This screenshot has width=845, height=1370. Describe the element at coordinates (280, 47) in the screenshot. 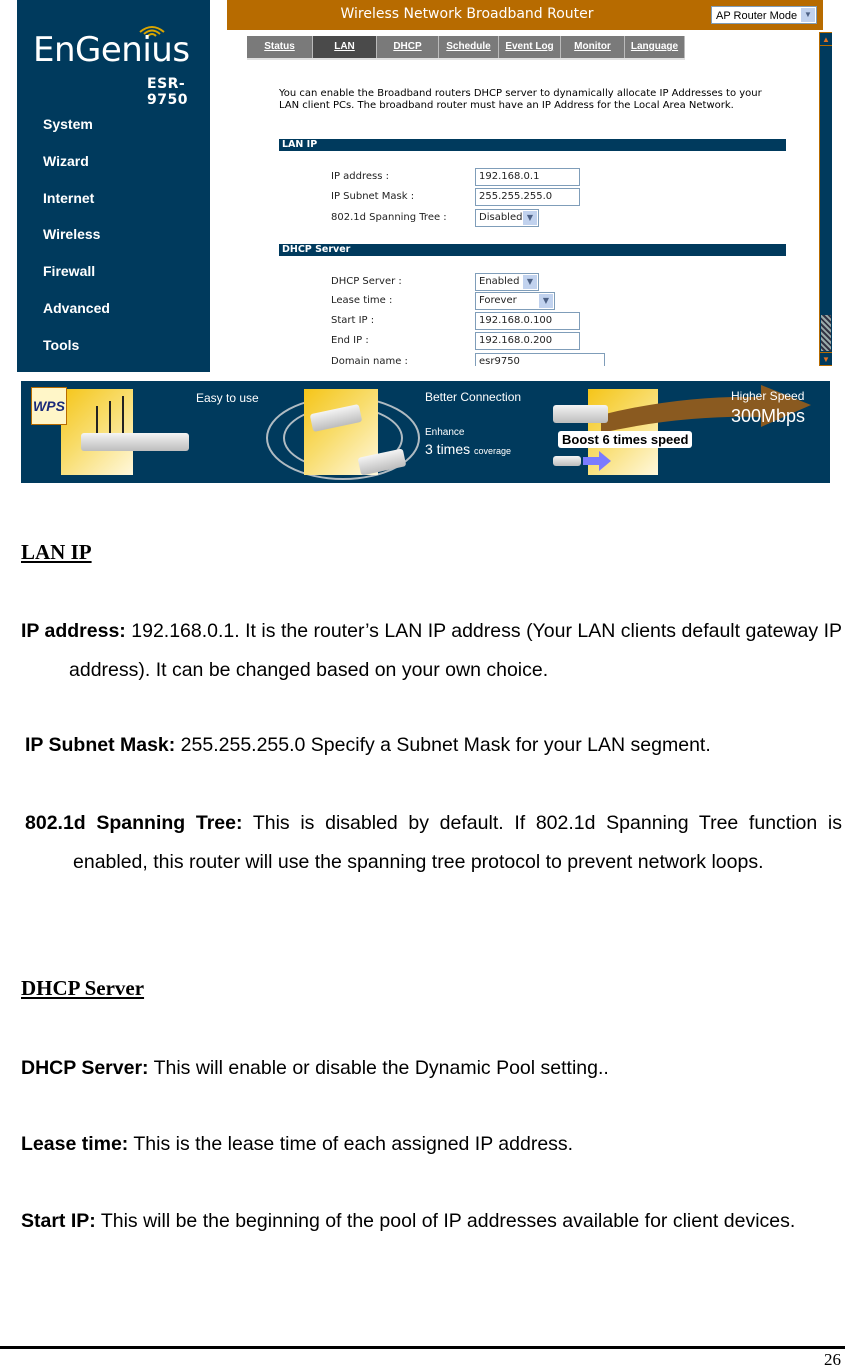

I see `tab-status: Status` at that location.